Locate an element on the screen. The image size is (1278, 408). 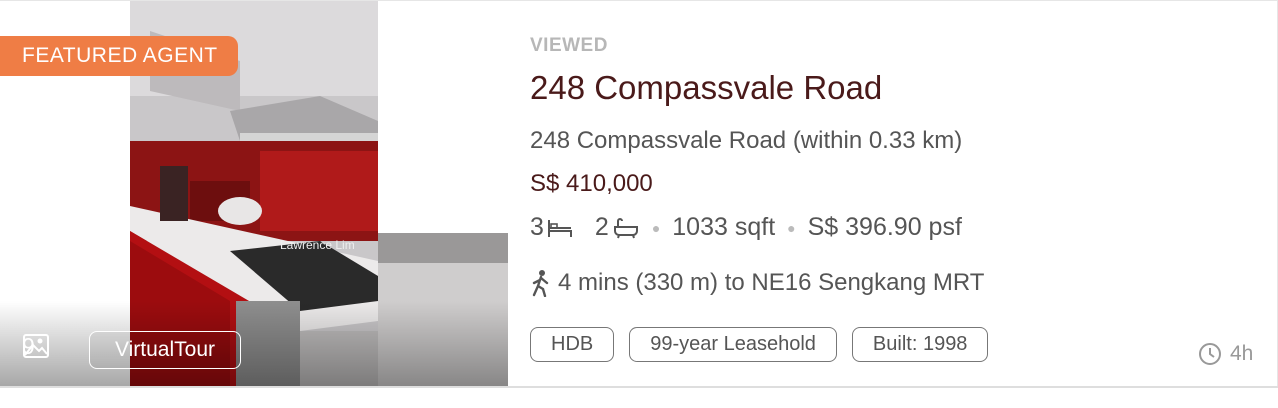
listing-specs: 3 2 ● 1033 sqft ● S$ 396.90 psf is located at coordinates (746, 227).